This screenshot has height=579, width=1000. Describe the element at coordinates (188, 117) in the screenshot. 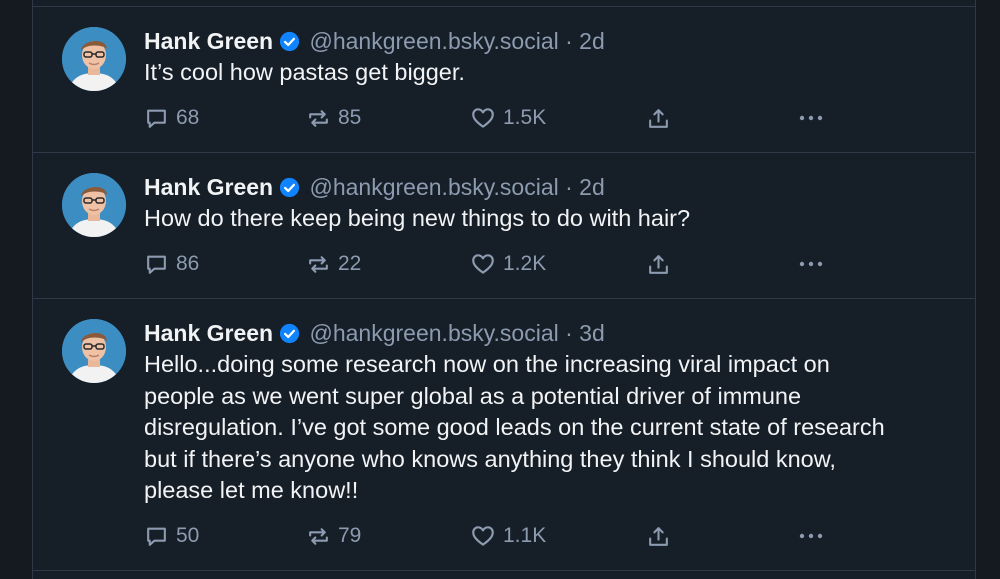

I see `reply-count: 68` at that location.